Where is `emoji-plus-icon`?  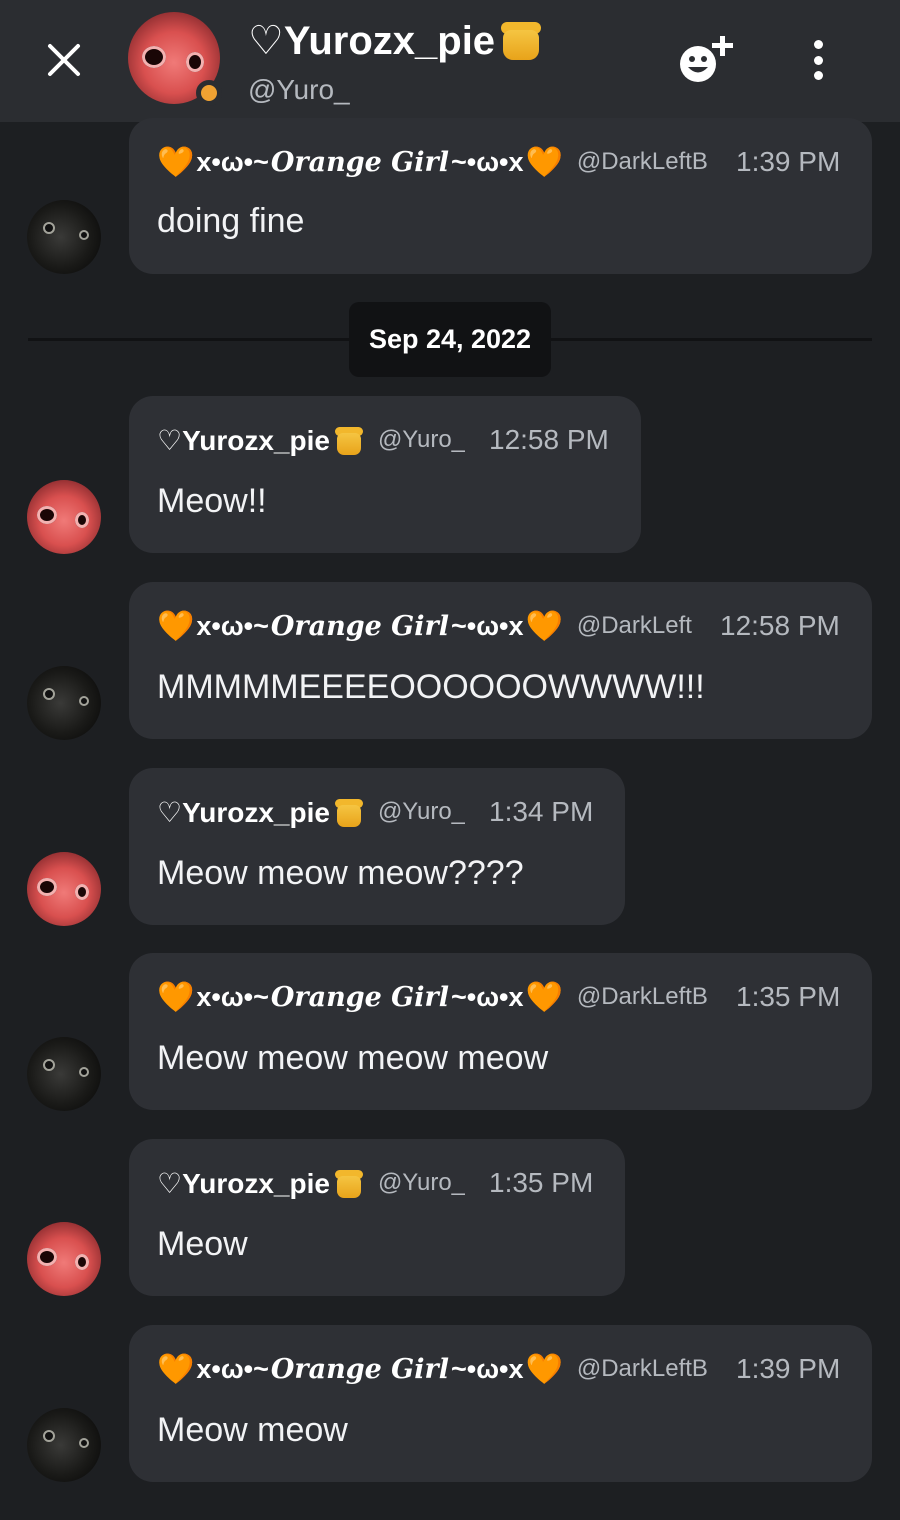
emoji-plus-icon is located at coordinates (706, 59).